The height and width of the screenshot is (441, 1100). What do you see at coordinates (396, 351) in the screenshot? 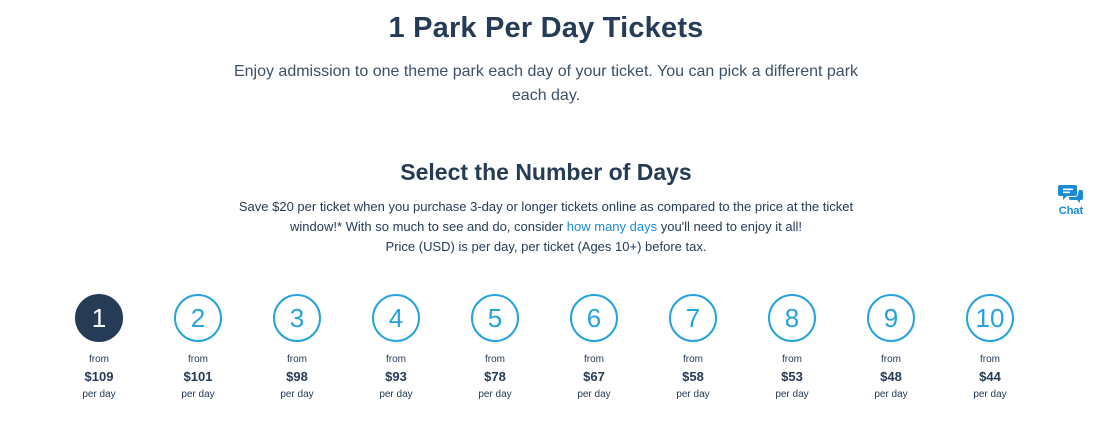
I see `day-option-4: 4 from $93 per day` at bounding box center [396, 351].